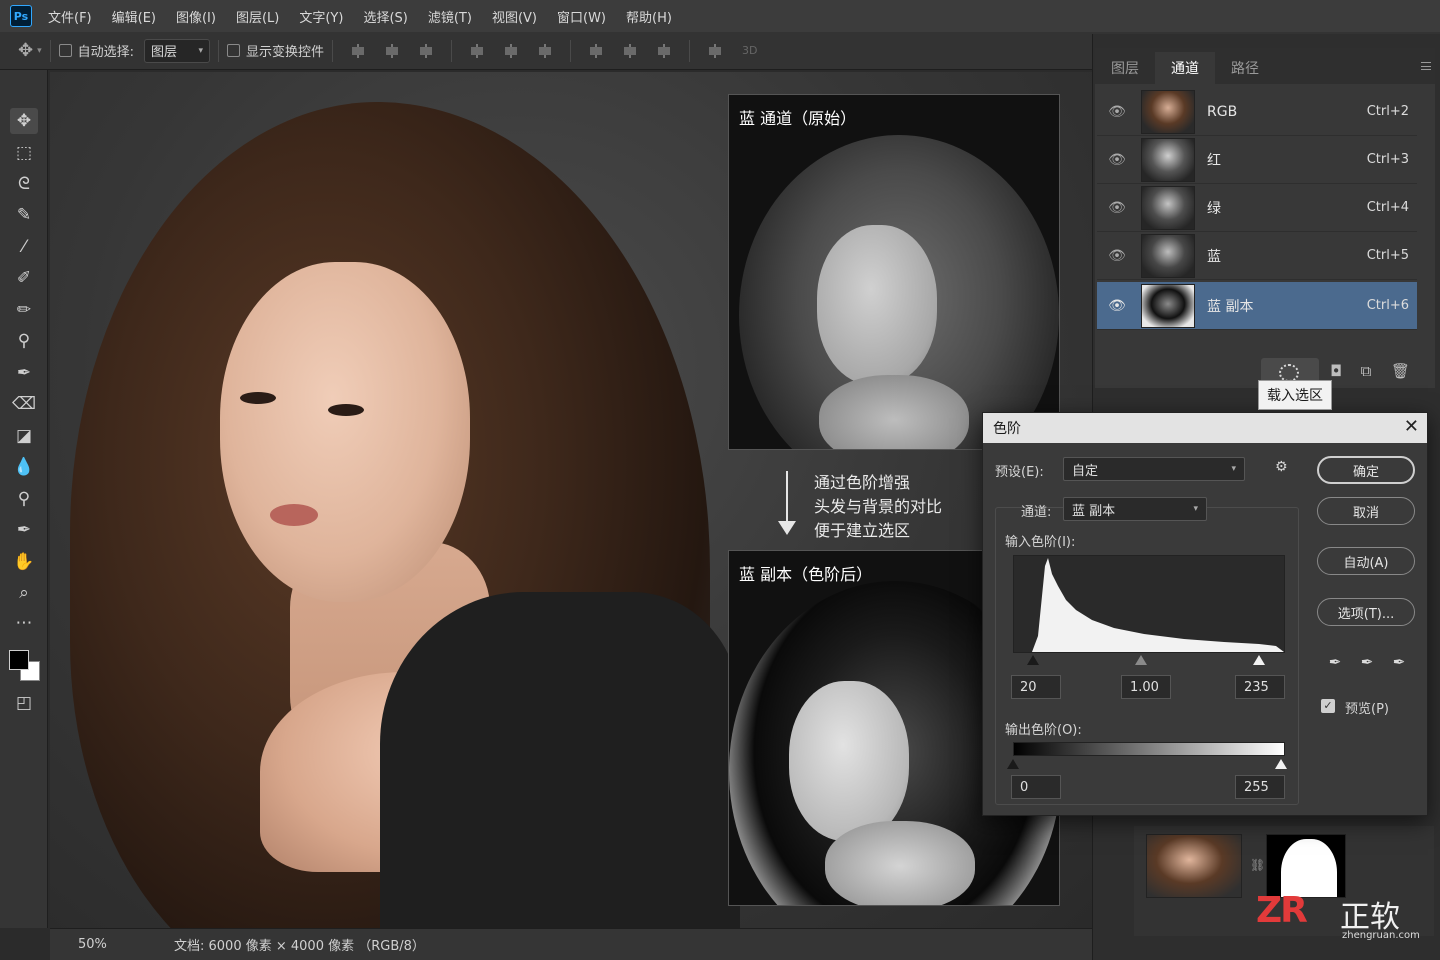  What do you see at coordinates (24, 153) in the screenshot?
I see `marquee-tool-icon: ⬚` at bounding box center [24, 153].